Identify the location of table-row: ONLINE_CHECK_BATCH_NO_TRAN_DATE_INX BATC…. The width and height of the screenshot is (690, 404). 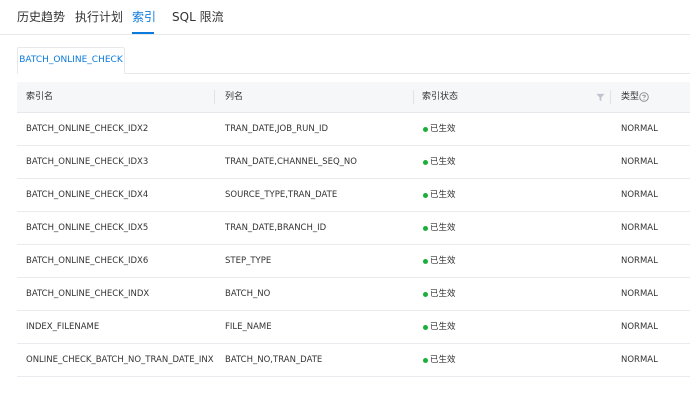
(353, 360).